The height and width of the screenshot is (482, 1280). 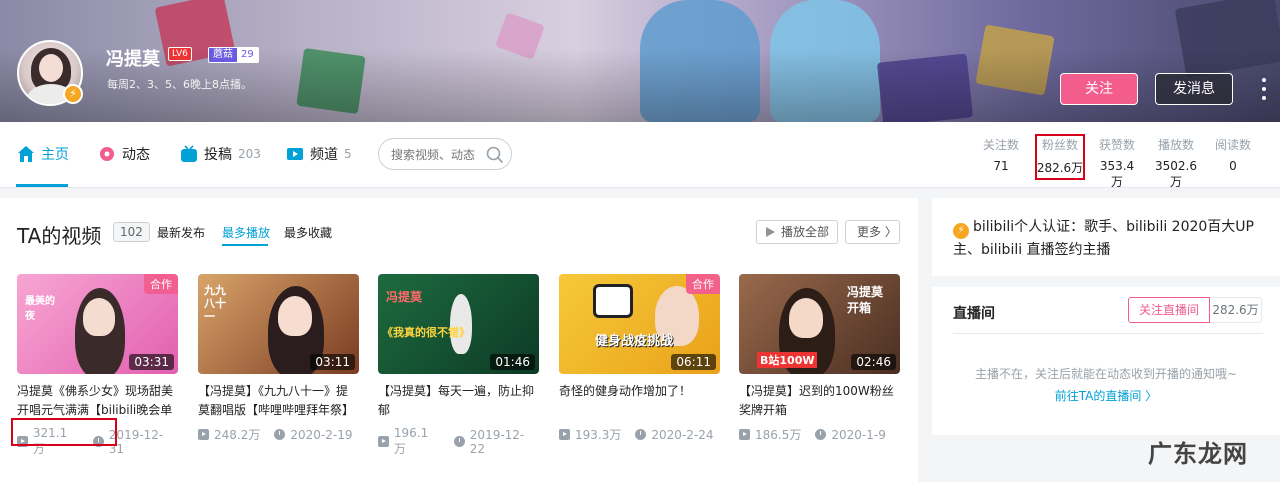 I want to click on watermark: 广东龙网, so click(x=1198, y=454).